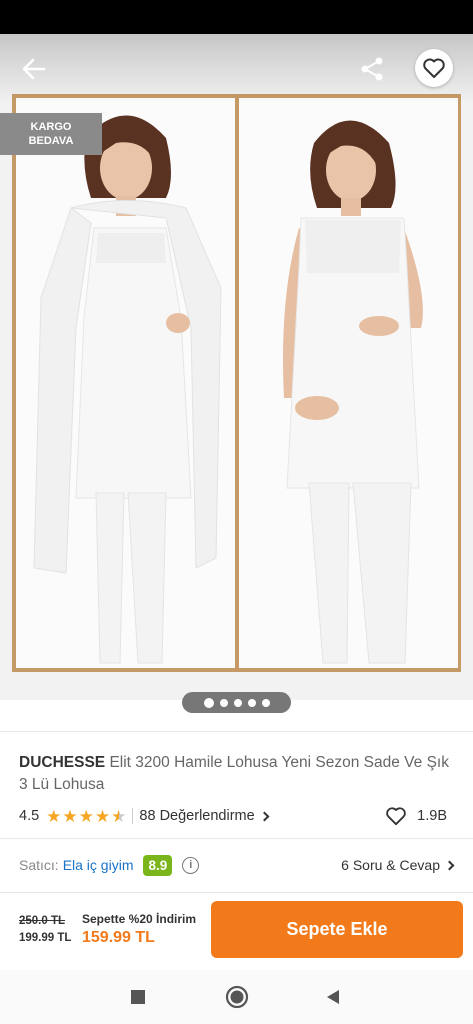  I want to click on favorite-button, so click(434, 68).